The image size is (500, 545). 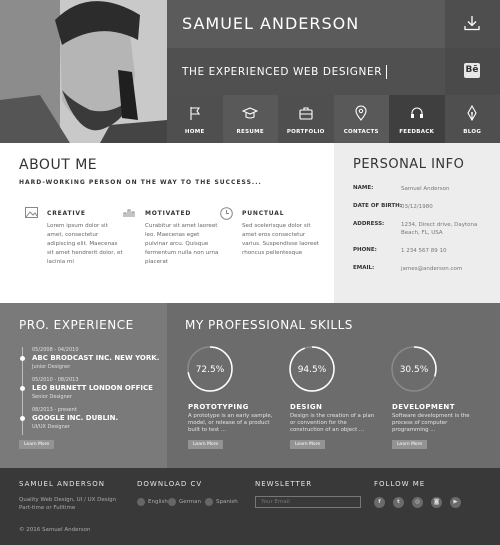 What do you see at coordinates (51, 427) in the screenshot?
I see `job-role: UI/UX Designer` at bounding box center [51, 427].